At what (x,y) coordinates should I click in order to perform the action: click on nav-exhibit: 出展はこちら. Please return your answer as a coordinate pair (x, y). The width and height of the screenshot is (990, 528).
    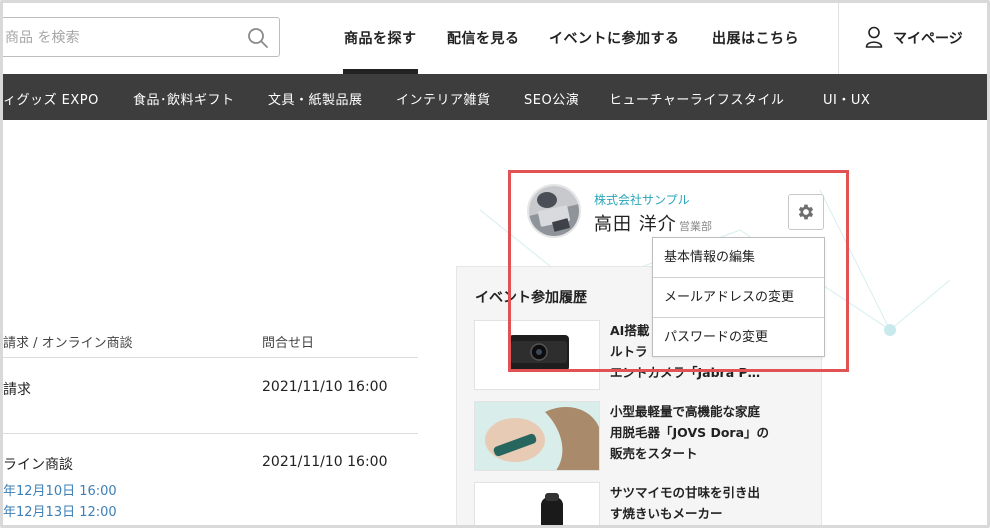
    Looking at the image, I should click on (755, 38).